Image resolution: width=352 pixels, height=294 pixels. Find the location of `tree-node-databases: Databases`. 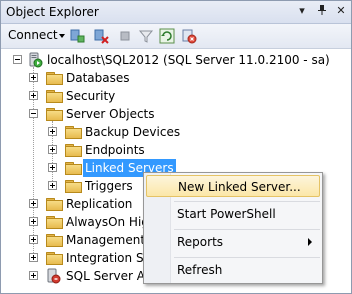

tree-node-databases: Databases is located at coordinates (176, 78).